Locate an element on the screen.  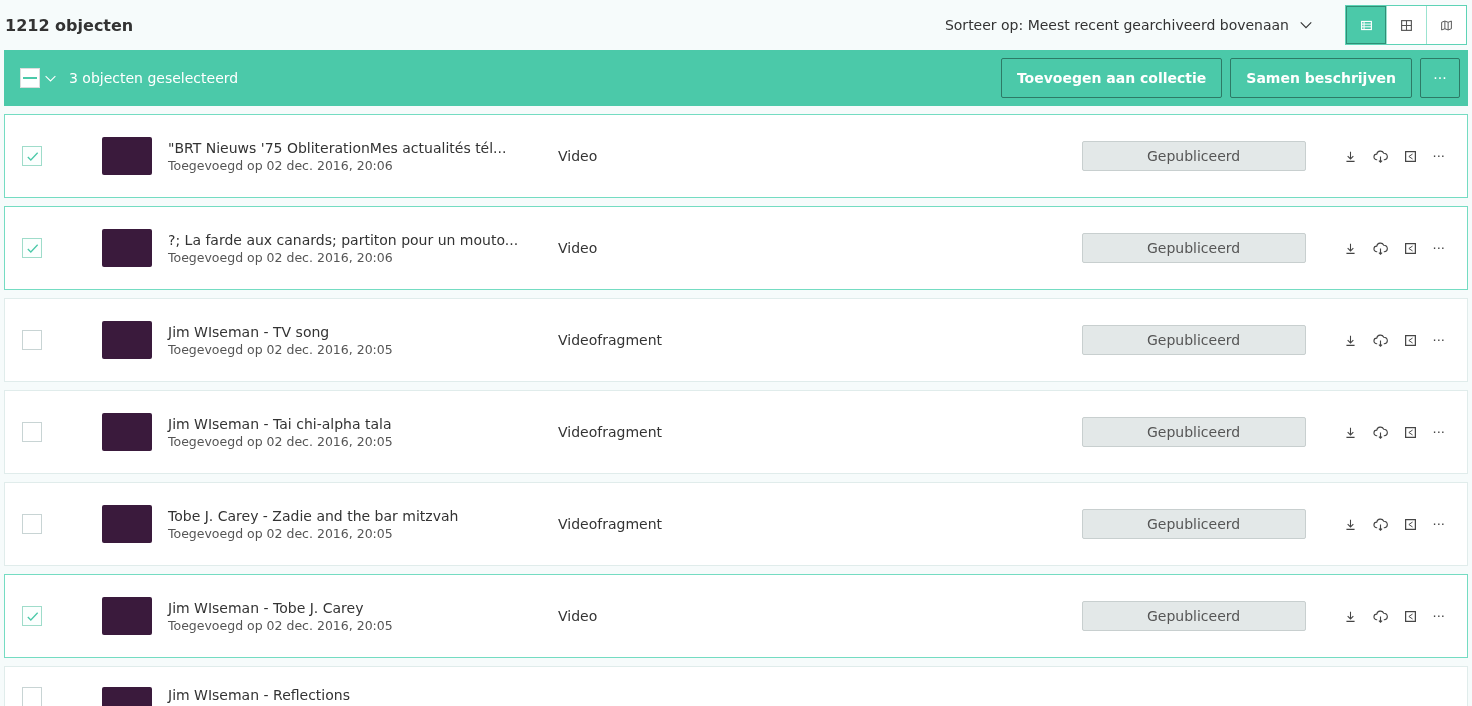
select-all-checkbox is located at coordinates (30, 78).